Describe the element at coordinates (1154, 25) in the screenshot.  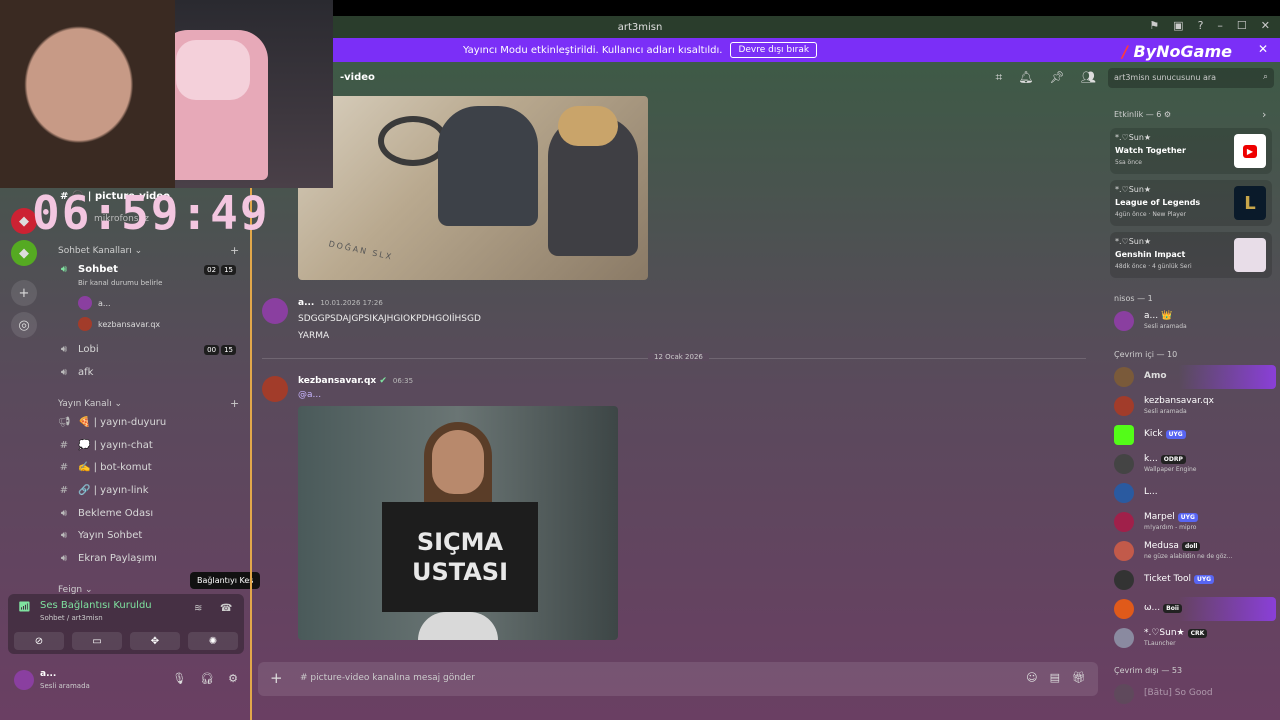
I see `inbox-icon: ⚑` at that location.